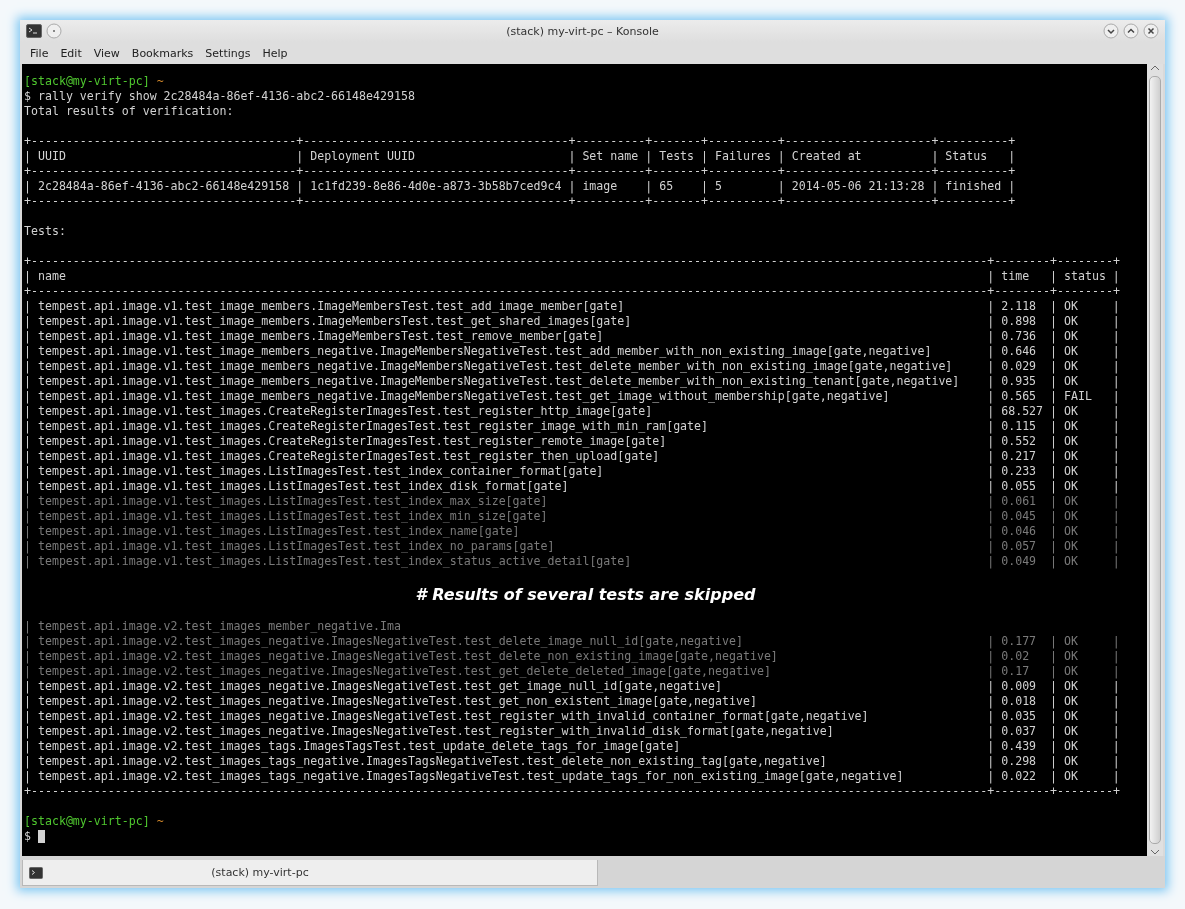 This screenshot has width=1185, height=909. I want to click on table-cell-text: 2014-05-06 21:13:28, so click(858, 186).